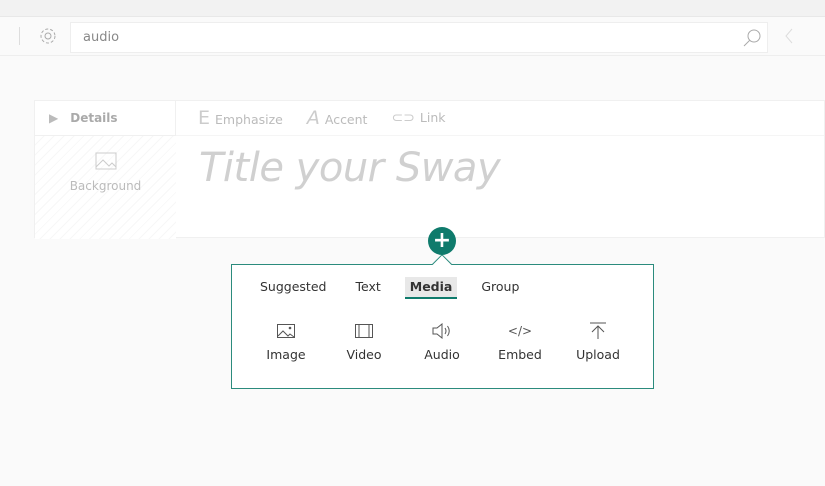  What do you see at coordinates (346, 119) in the screenshot?
I see `accent-label: Accent` at bounding box center [346, 119].